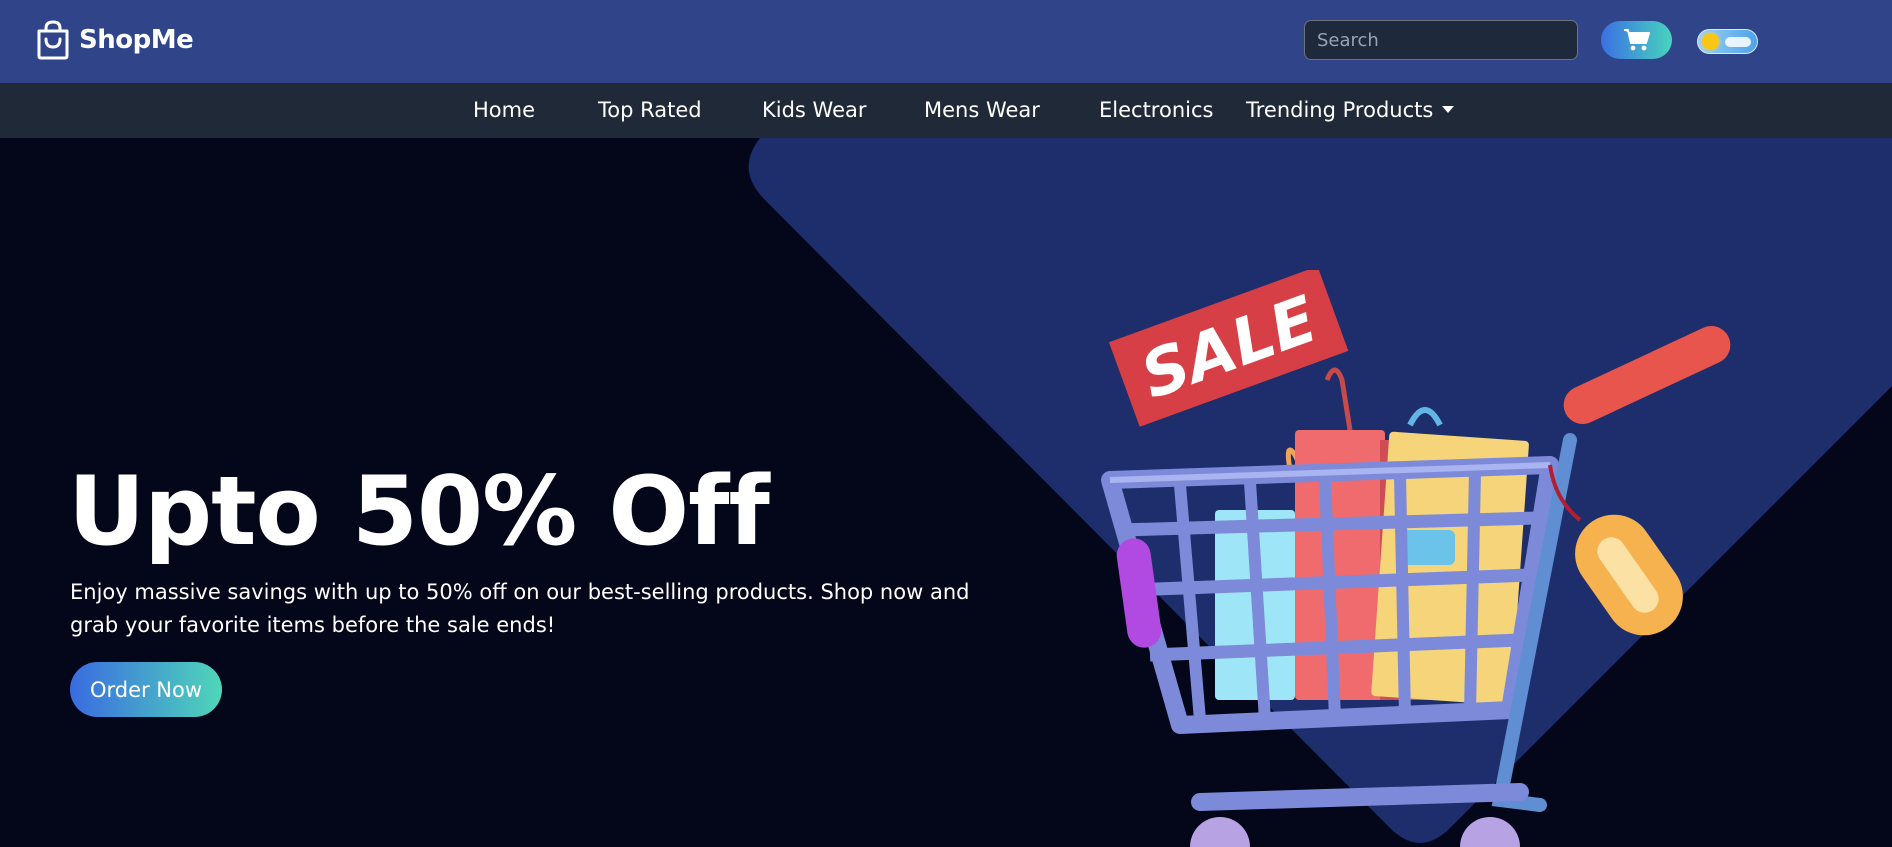 The image size is (1892, 847). I want to click on nav-item-label: Top Rated, so click(650, 110).